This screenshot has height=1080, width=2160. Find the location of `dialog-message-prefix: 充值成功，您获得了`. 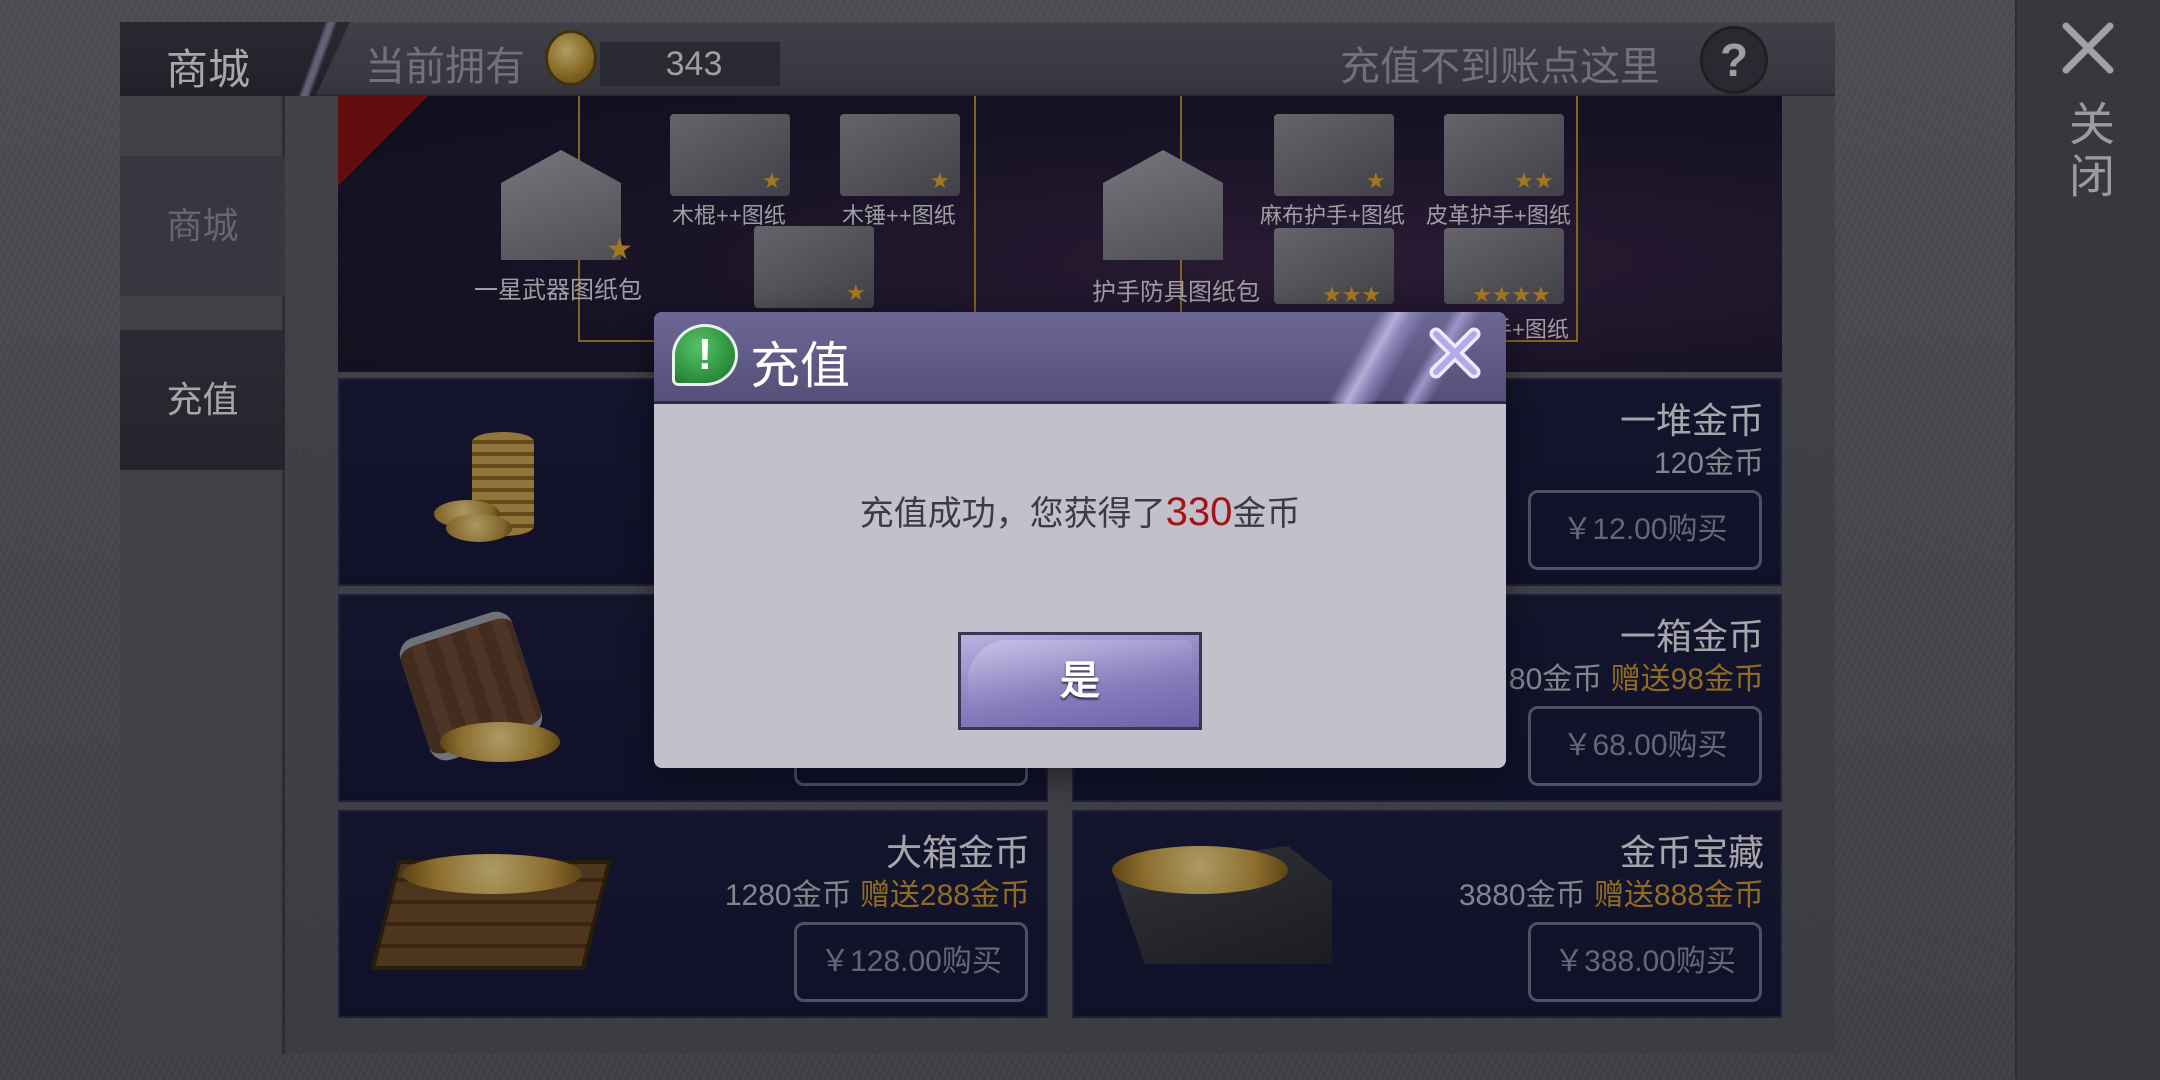

dialog-message-prefix: 充值成功，您获得了 is located at coordinates (1012, 514).